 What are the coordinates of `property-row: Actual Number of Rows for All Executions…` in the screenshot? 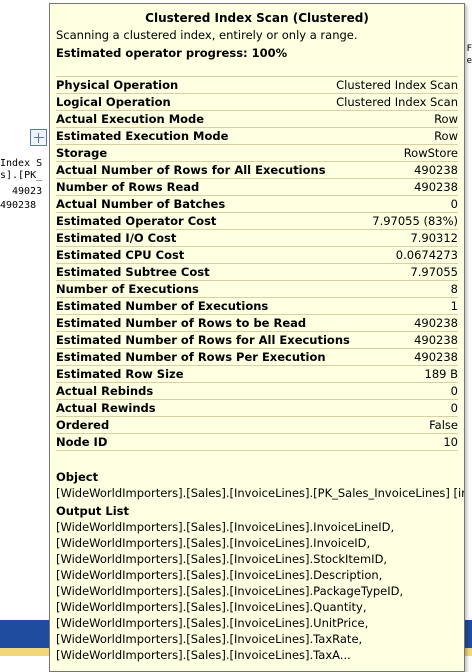 It's located at (257, 170).